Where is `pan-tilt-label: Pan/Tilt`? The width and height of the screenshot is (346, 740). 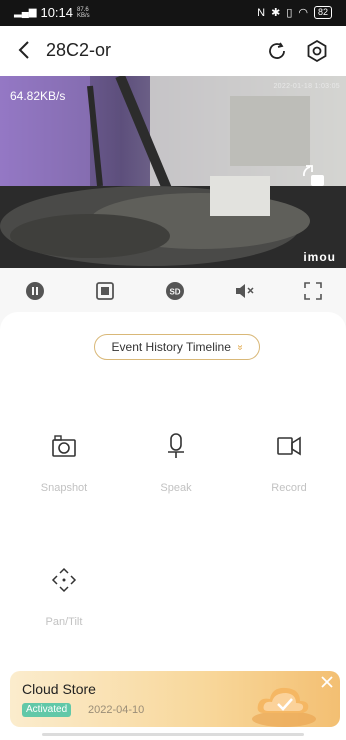
pan-tilt-label: Pan/Tilt is located at coordinates (64, 622).